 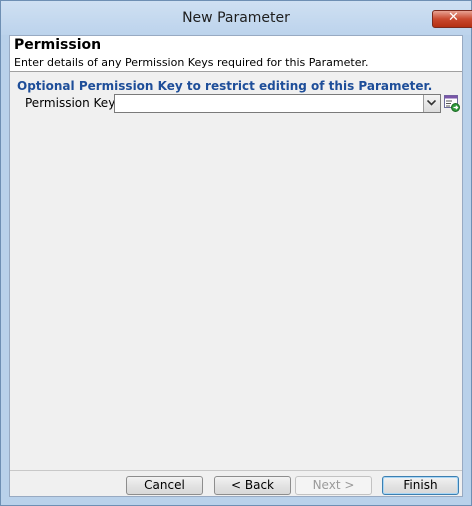 What do you see at coordinates (420, 485) in the screenshot?
I see `finish-button: Finish` at bounding box center [420, 485].